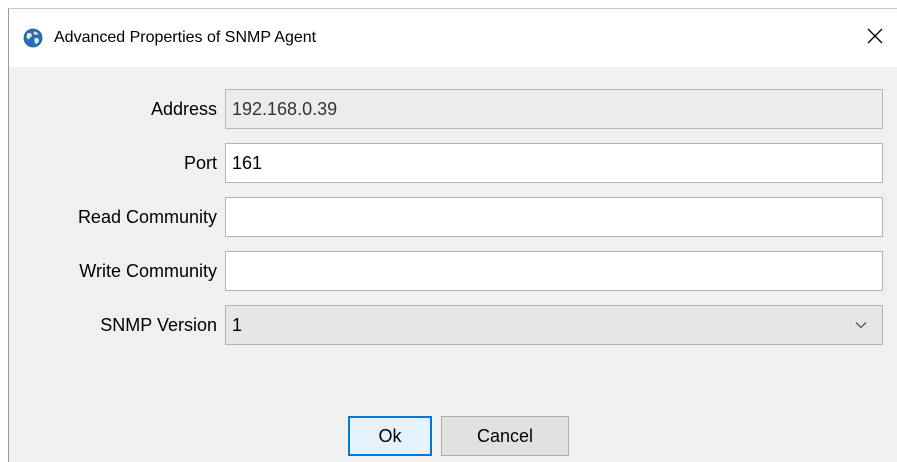  Describe the element at coordinates (200, 163) in the screenshot. I see `port-label: Port` at that location.